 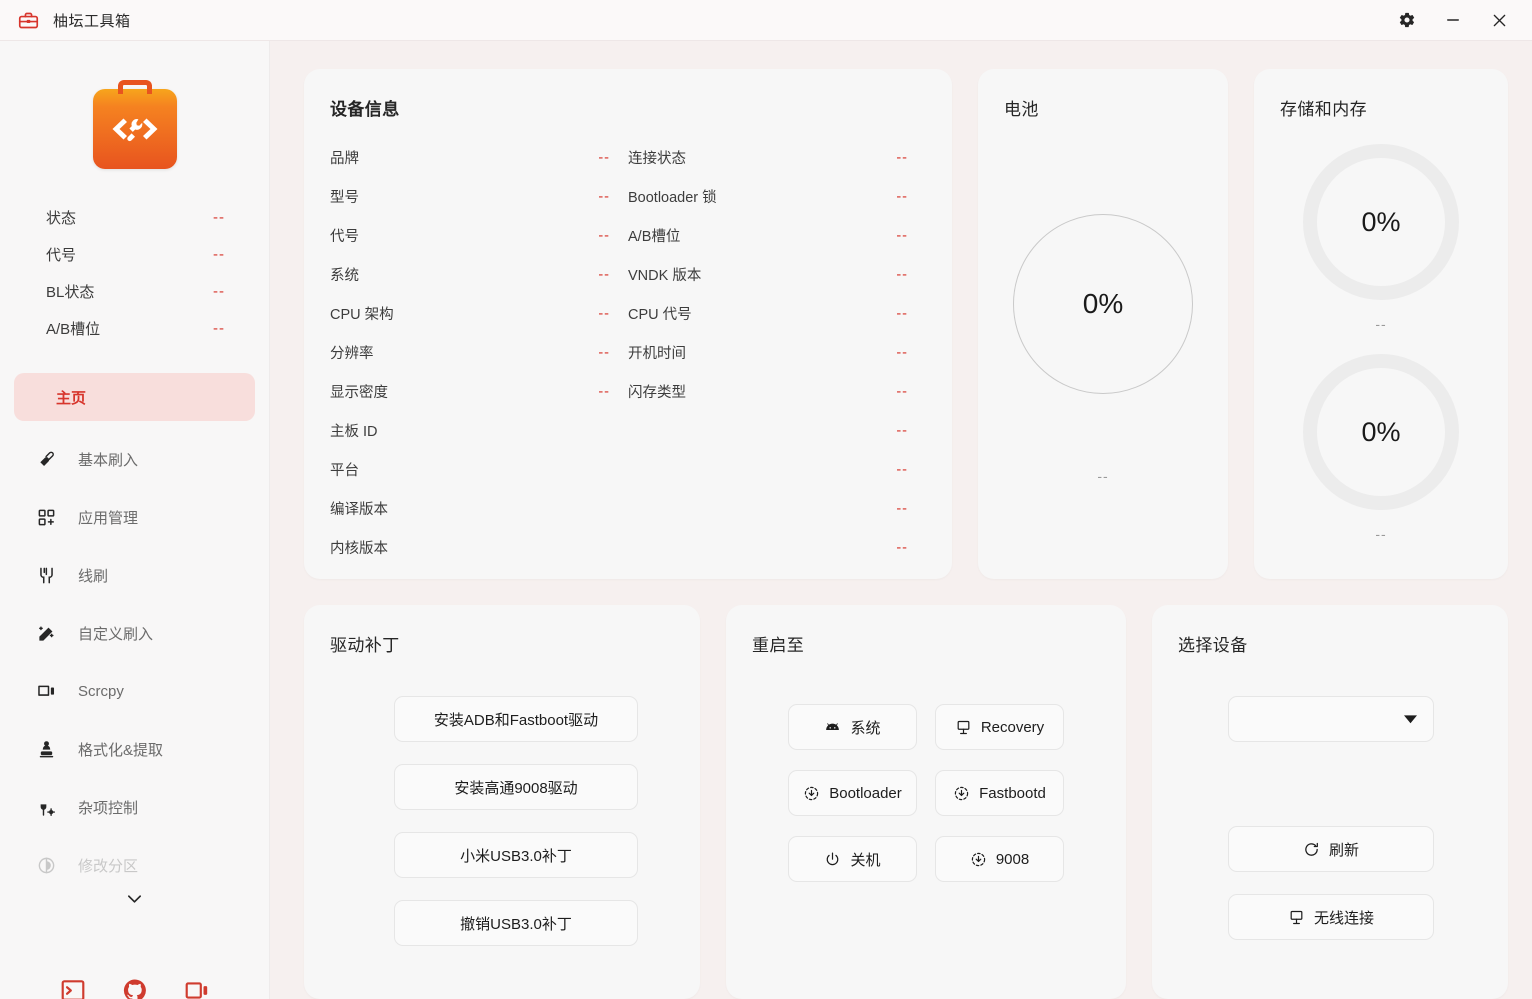 What do you see at coordinates (135, 328) in the screenshot?
I see `status-row: A/B槽位 --` at bounding box center [135, 328].